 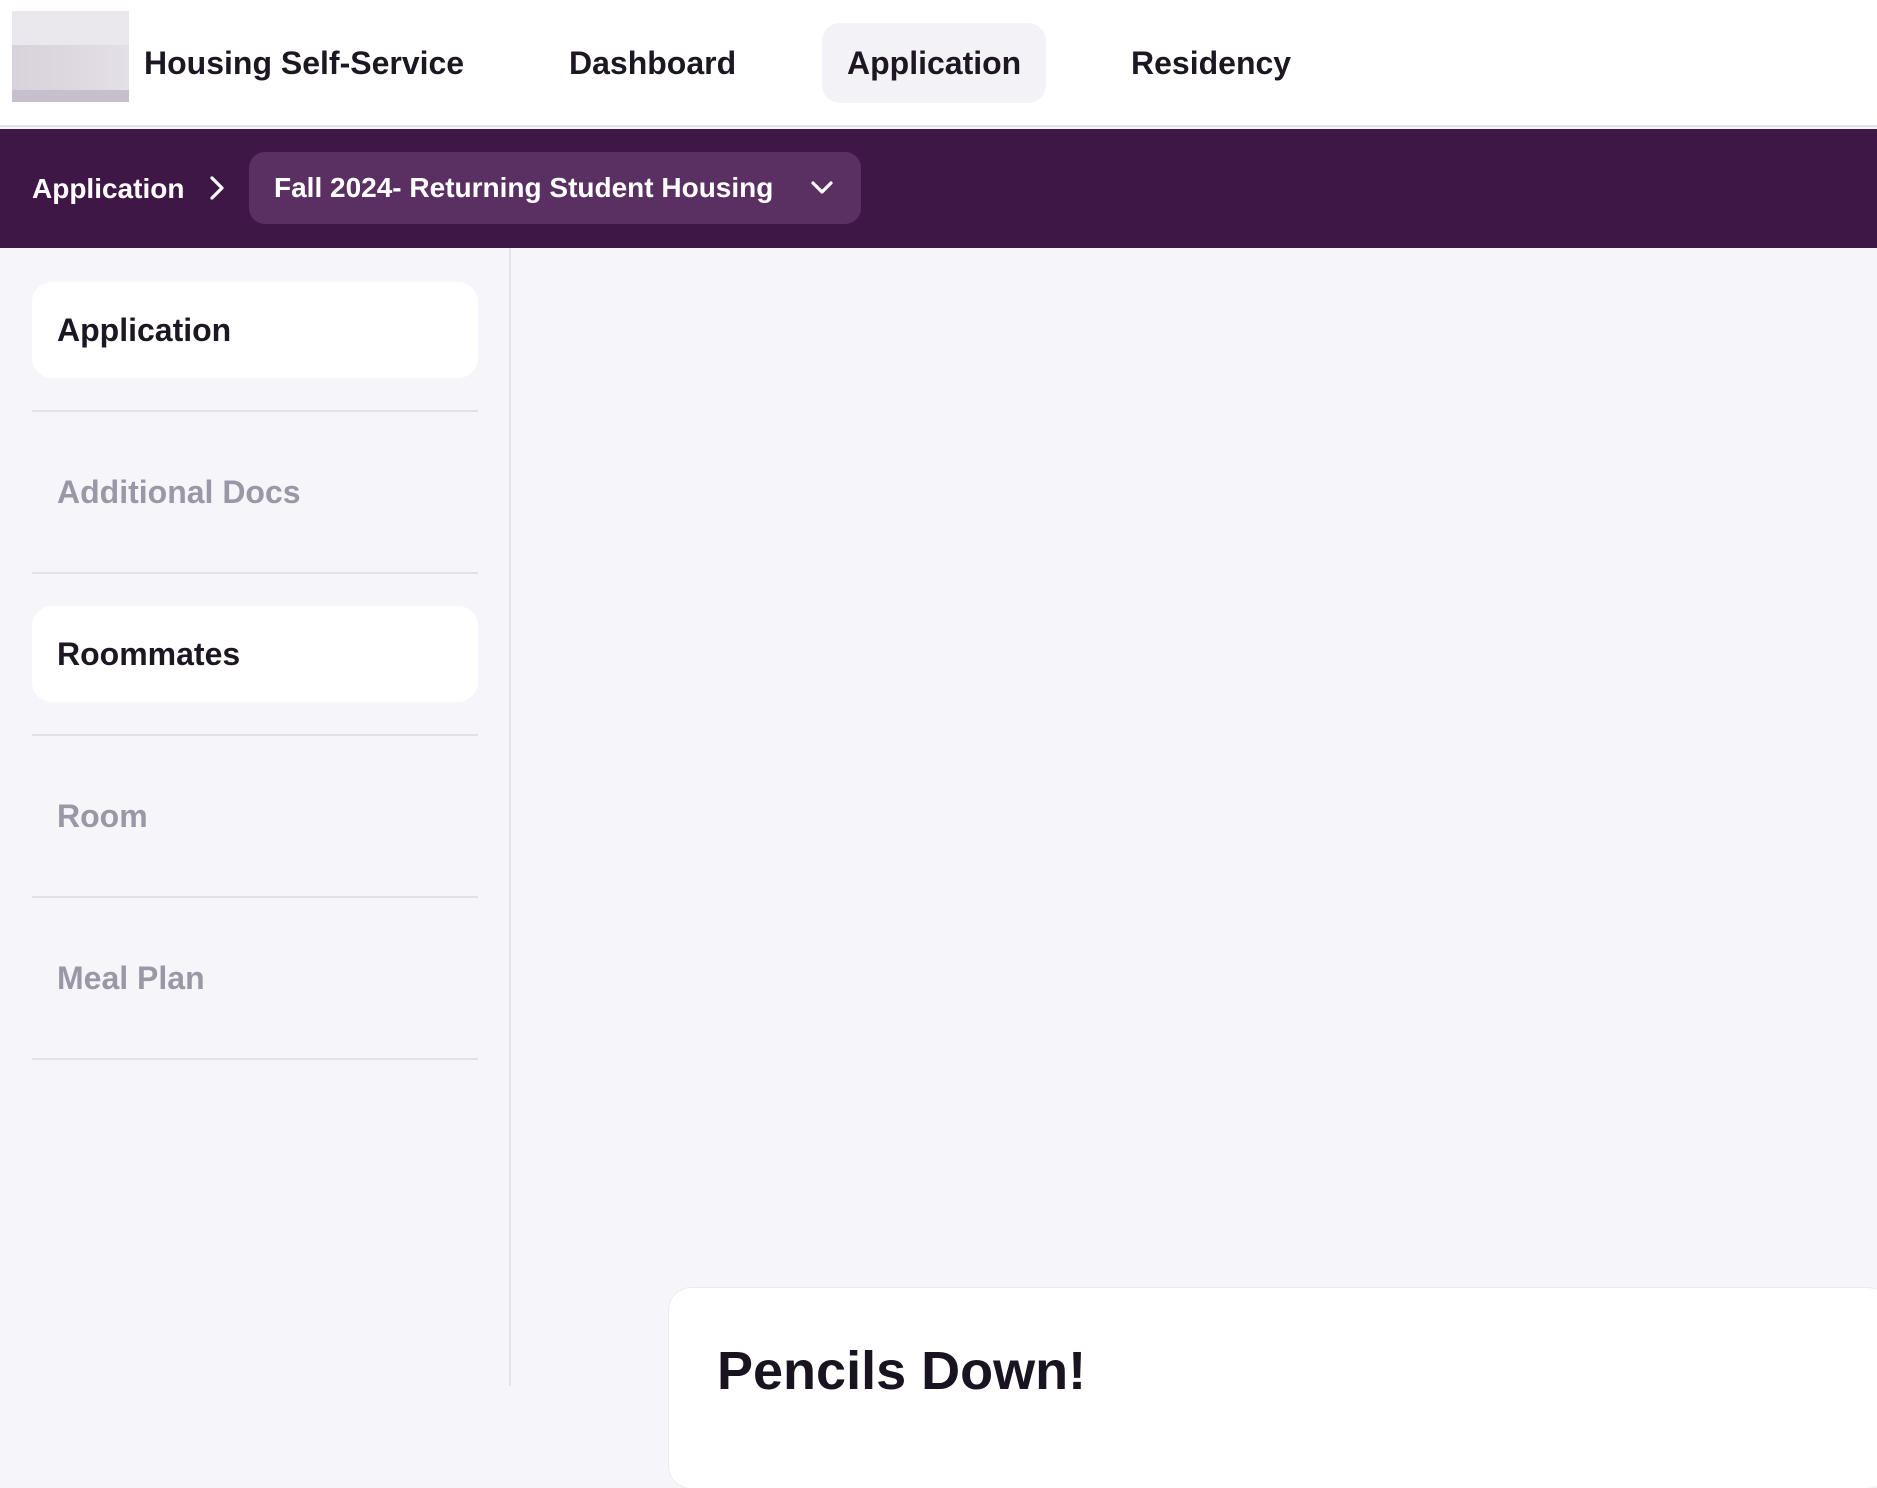 I want to click on tab-residency: Residency, so click(x=1211, y=63).